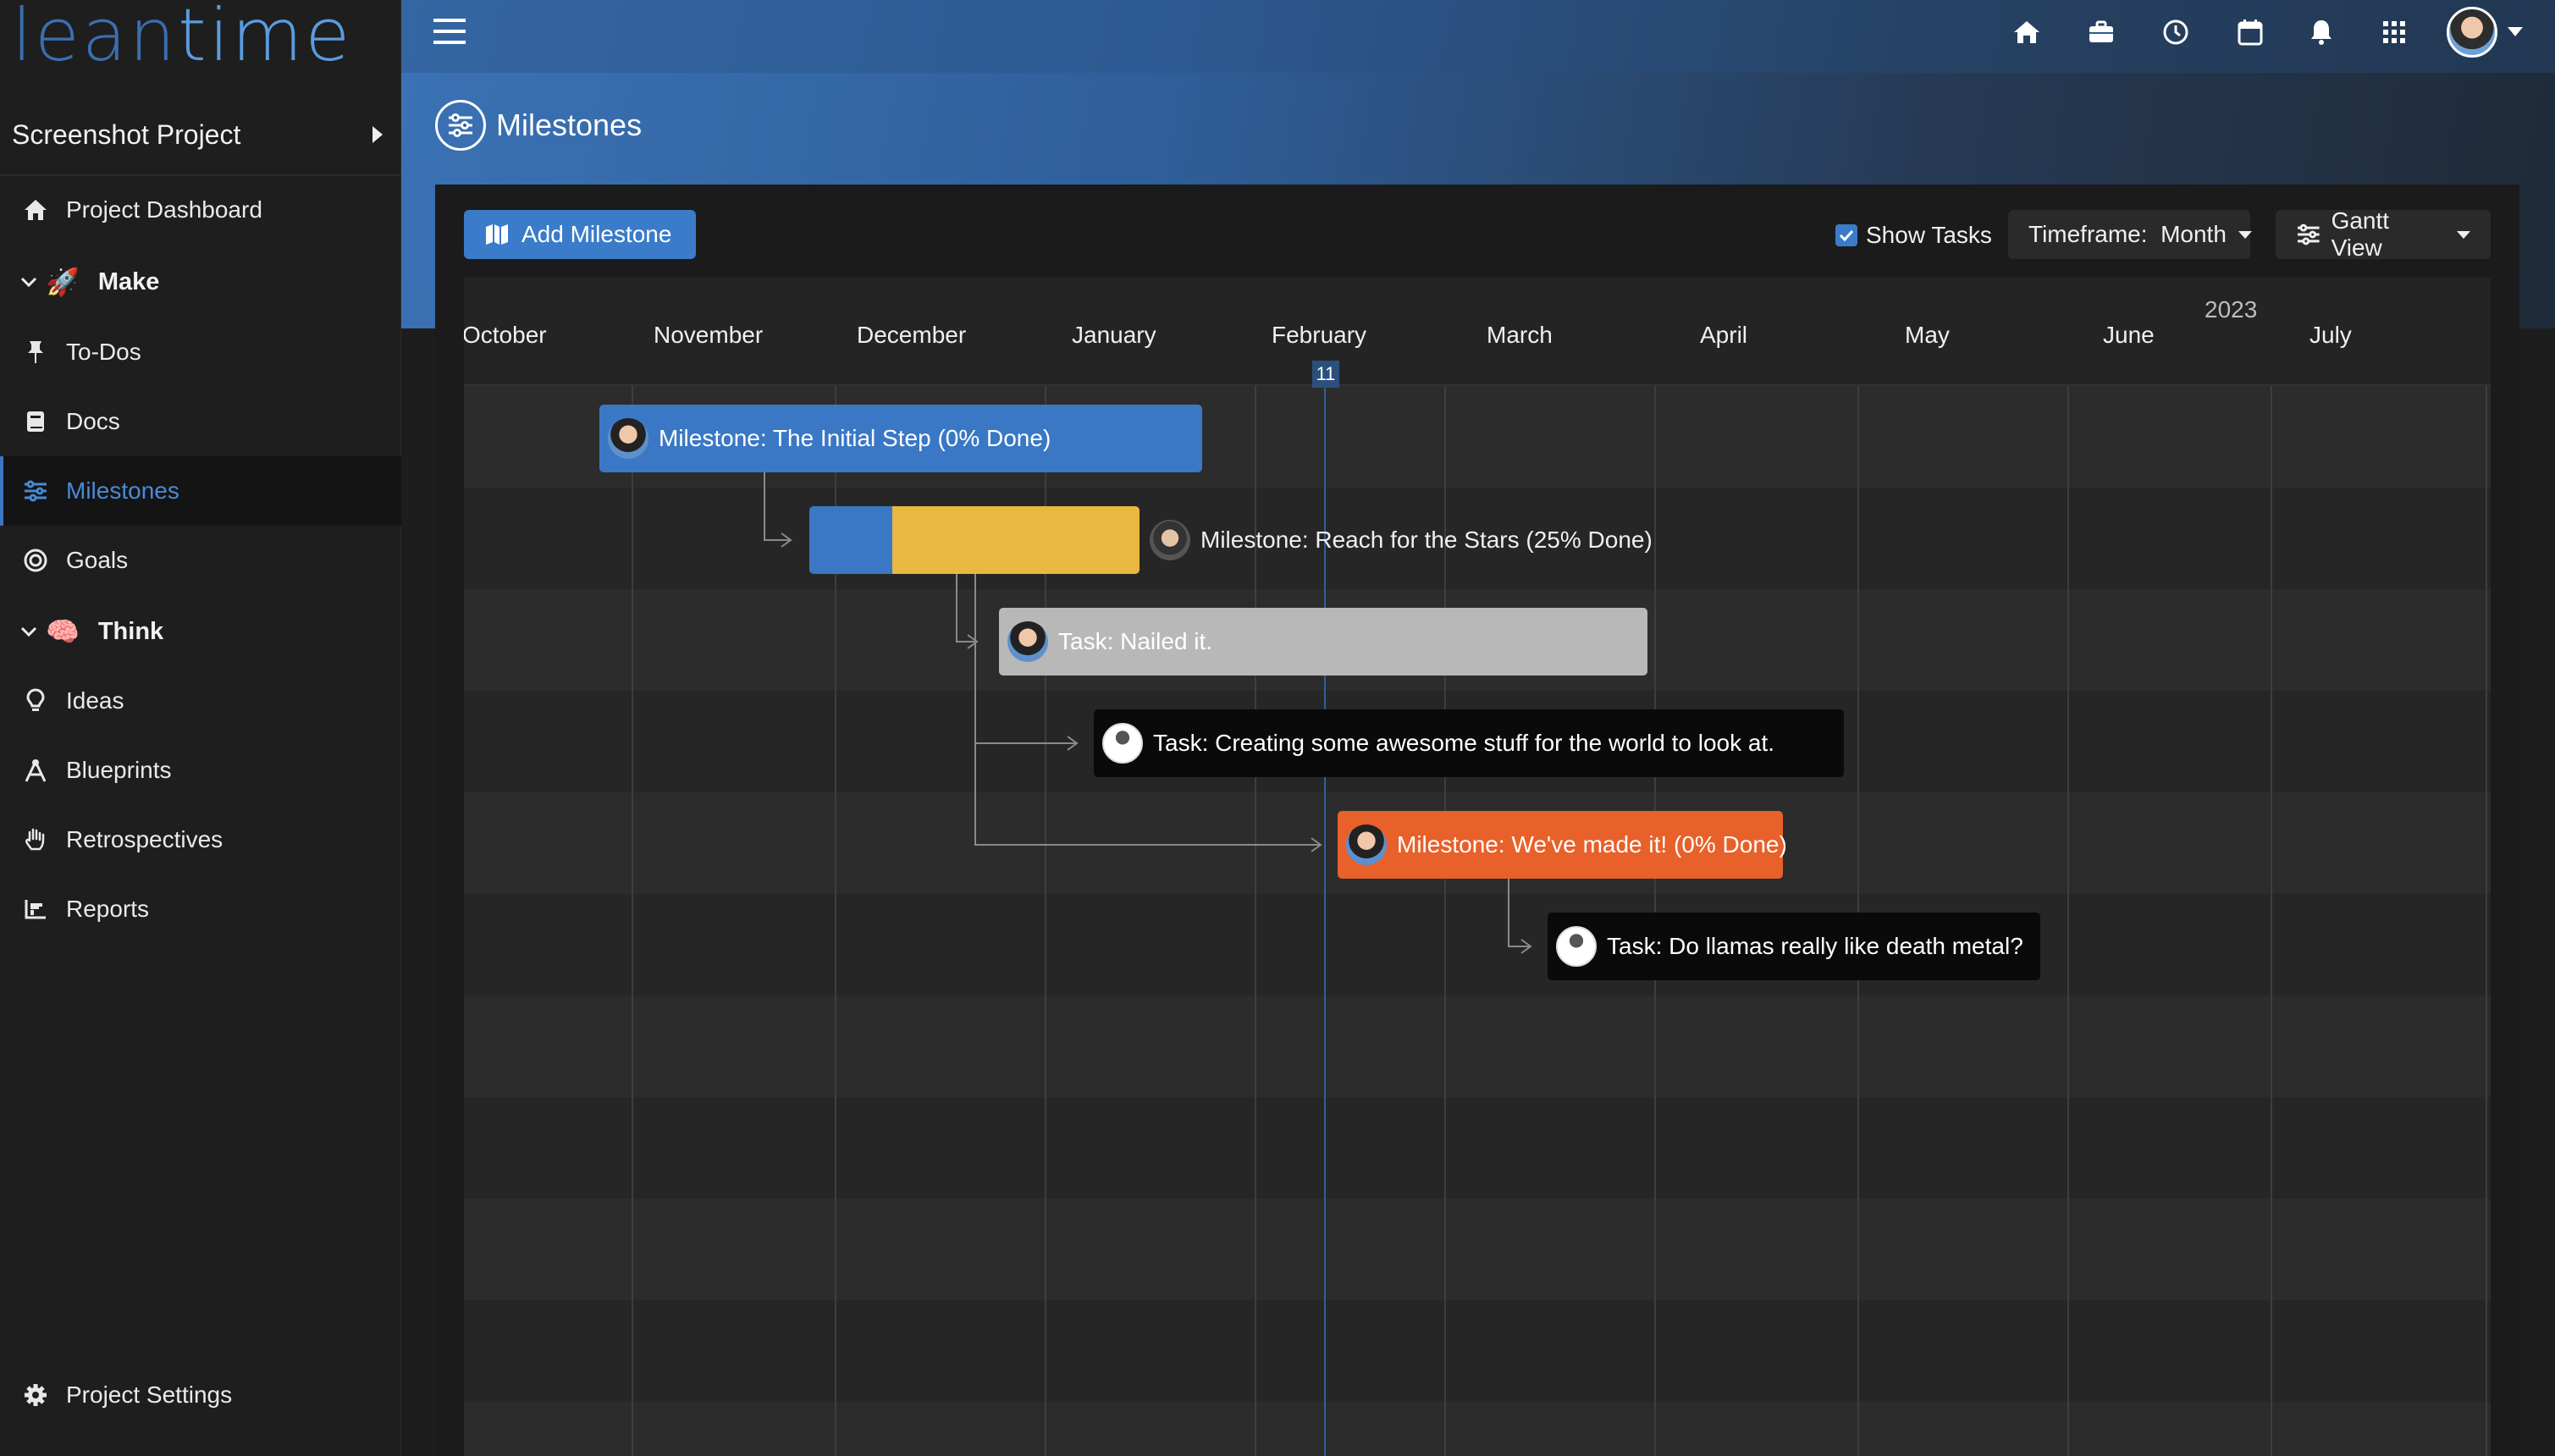 This screenshot has height=1456, width=2555. Describe the element at coordinates (35, 421) in the screenshot. I see `book-icon` at that location.